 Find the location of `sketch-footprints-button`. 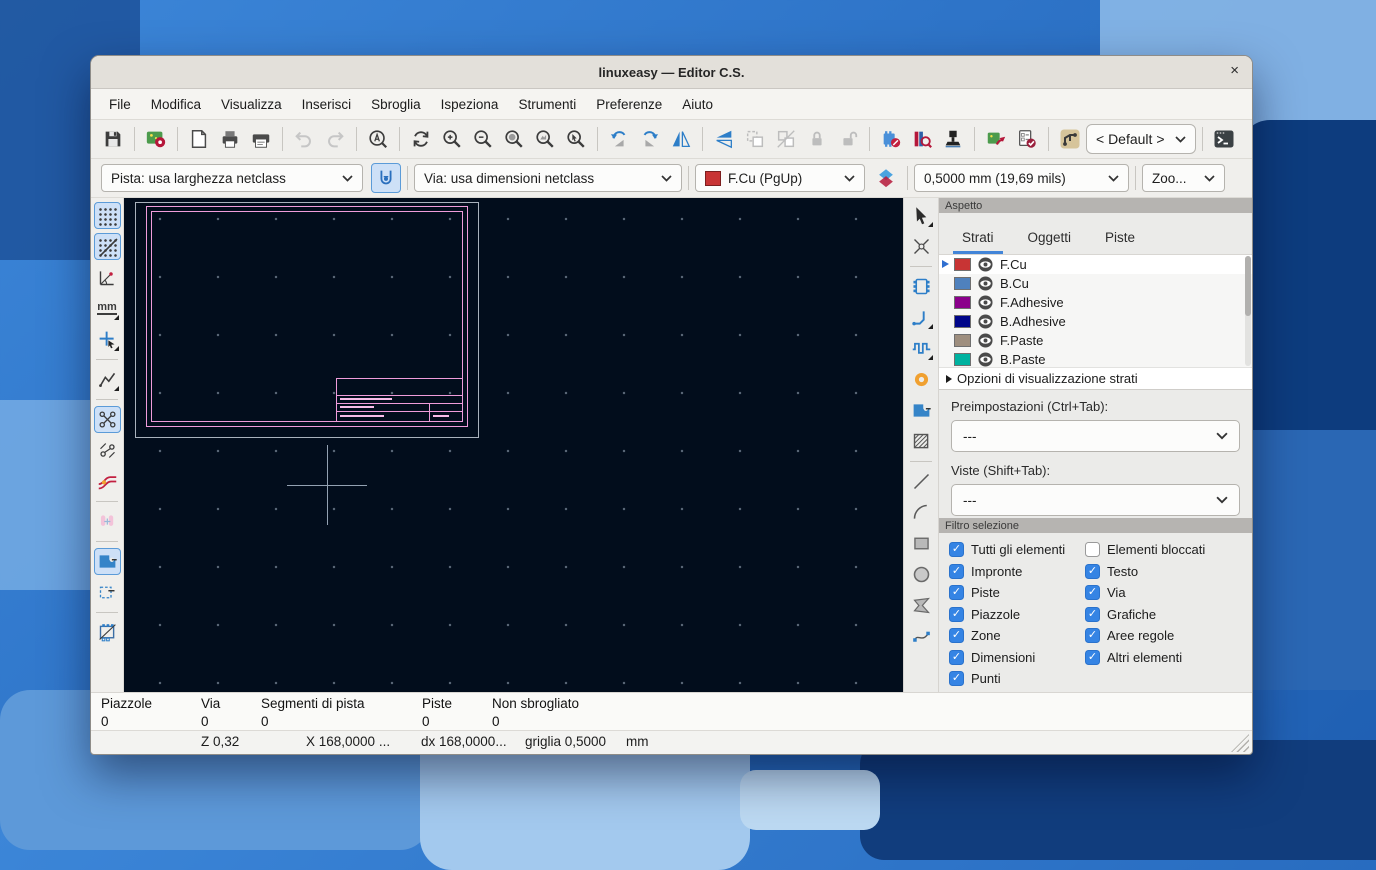

sketch-footprints-button is located at coordinates (107, 632).